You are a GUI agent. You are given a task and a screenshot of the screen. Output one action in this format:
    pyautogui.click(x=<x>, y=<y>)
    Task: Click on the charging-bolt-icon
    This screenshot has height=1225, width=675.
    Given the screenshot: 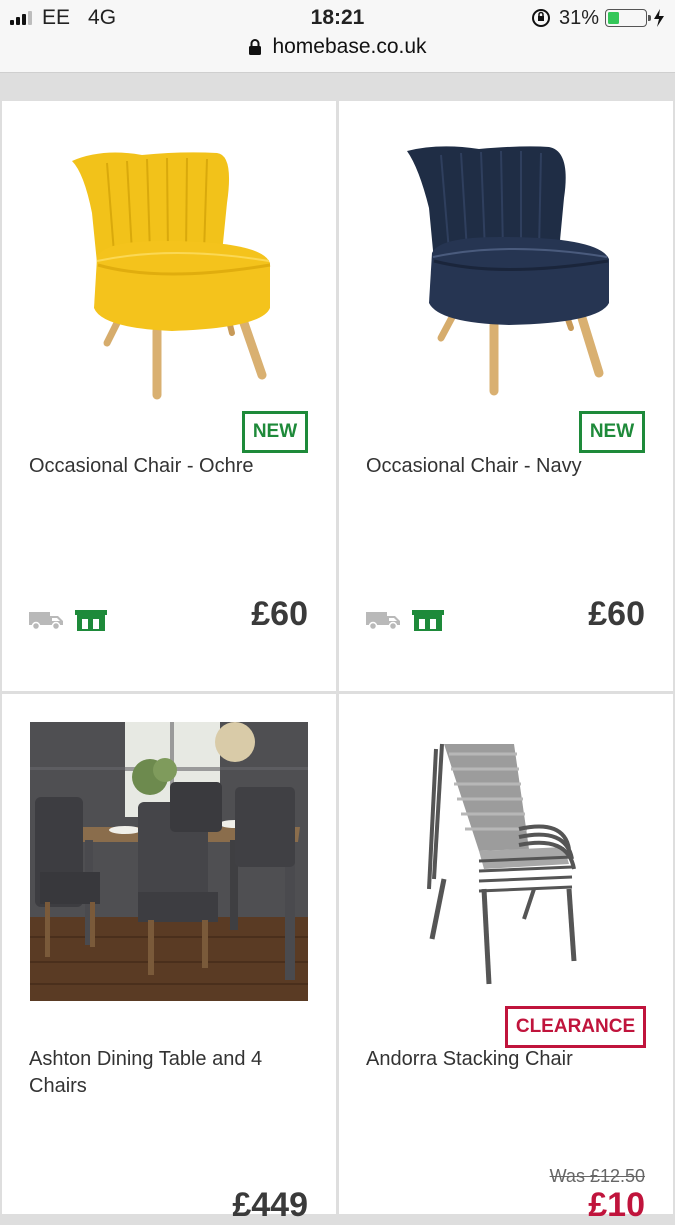 What is the action you would take?
    pyautogui.click(x=659, y=18)
    